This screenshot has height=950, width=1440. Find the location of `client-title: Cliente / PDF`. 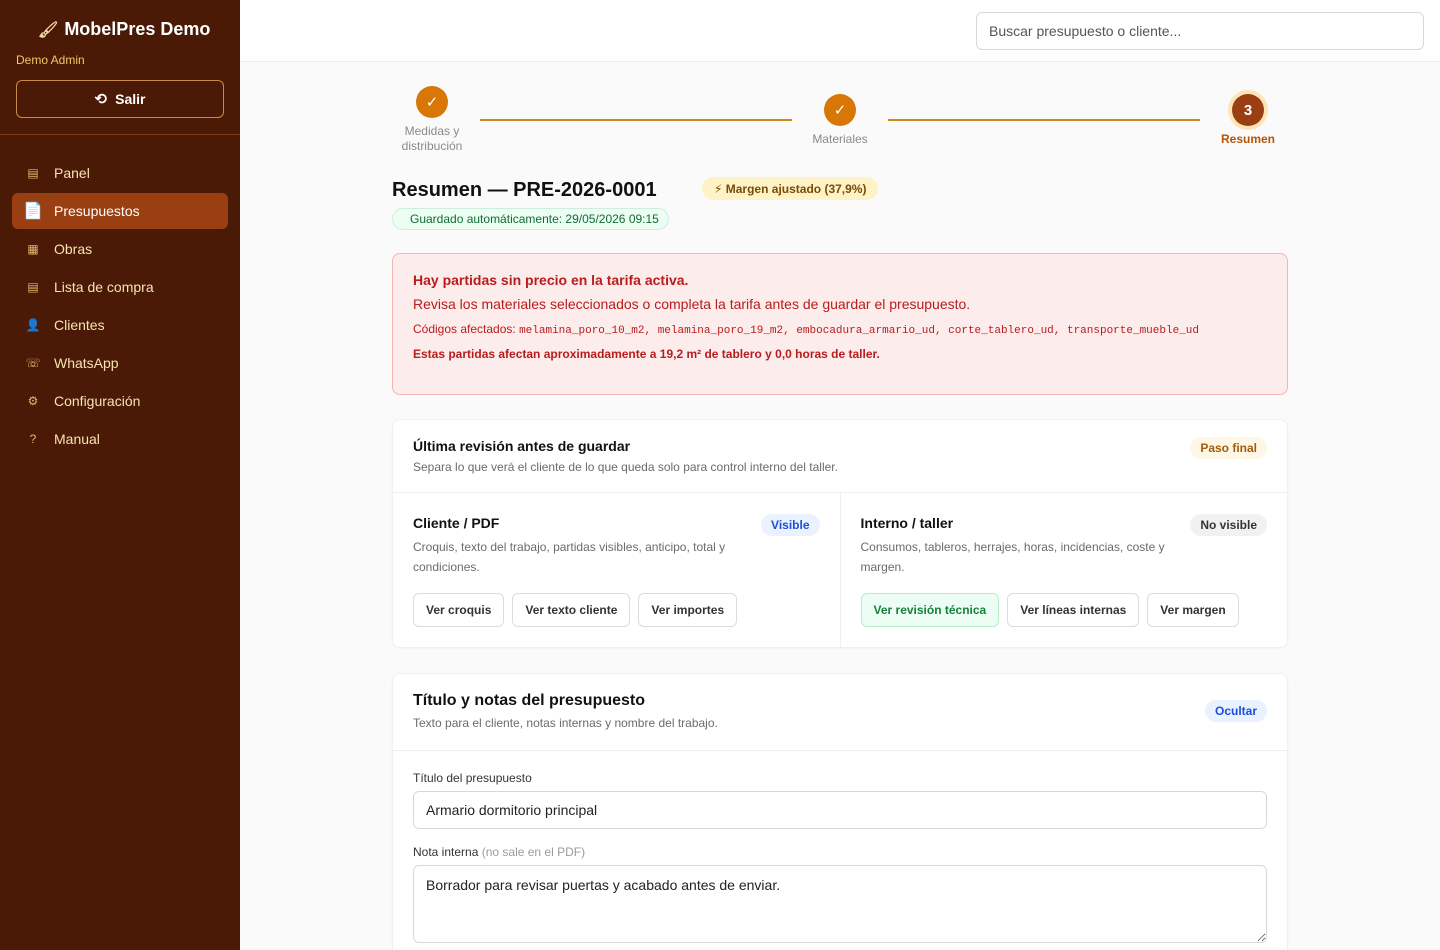

client-title: Cliente / PDF is located at coordinates (456, 523).